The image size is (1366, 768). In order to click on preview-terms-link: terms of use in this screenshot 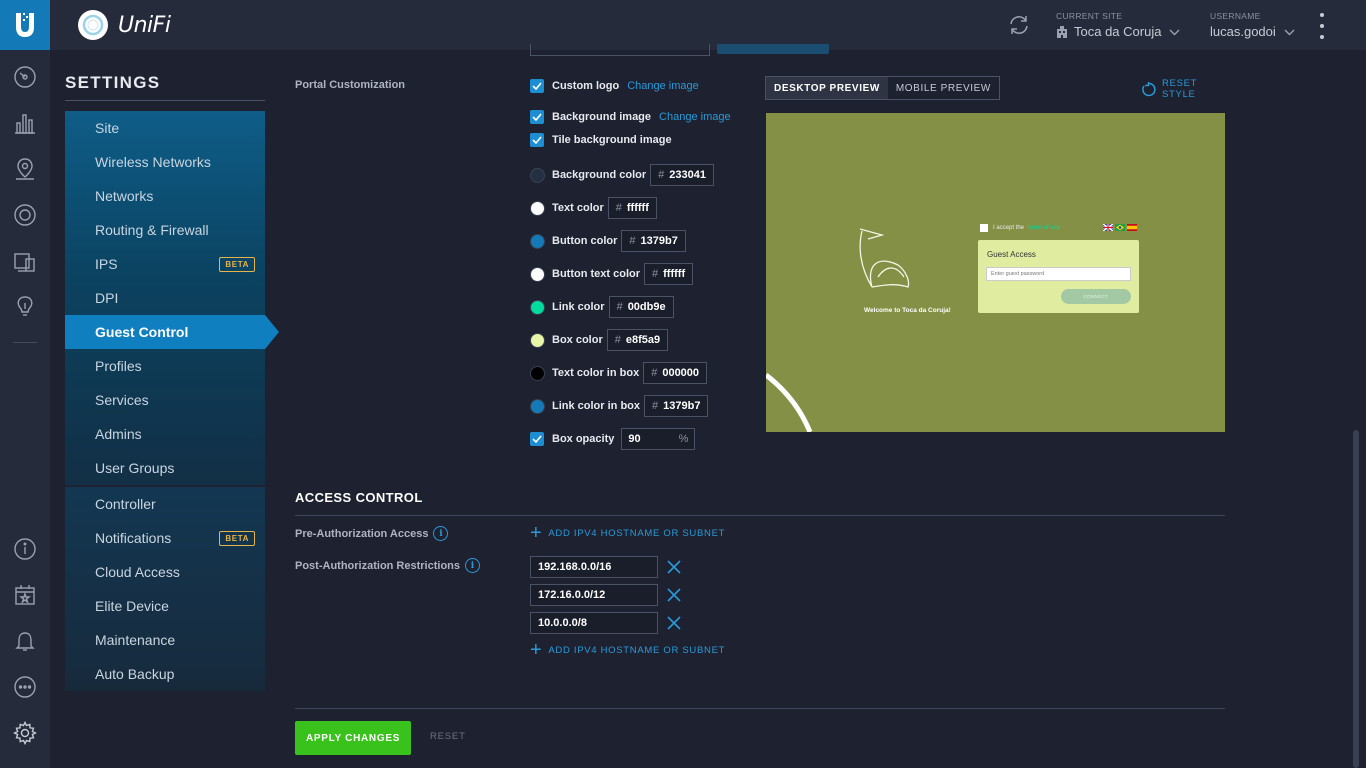, I will do `click(1044, 228)`.